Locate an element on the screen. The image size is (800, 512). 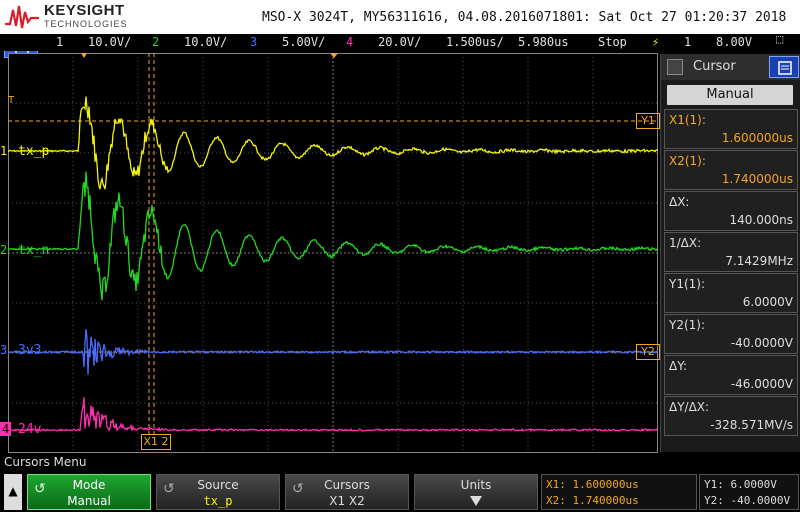
brand-subtitle: TECHNOLOGIES is located at coordinates (86, 24).